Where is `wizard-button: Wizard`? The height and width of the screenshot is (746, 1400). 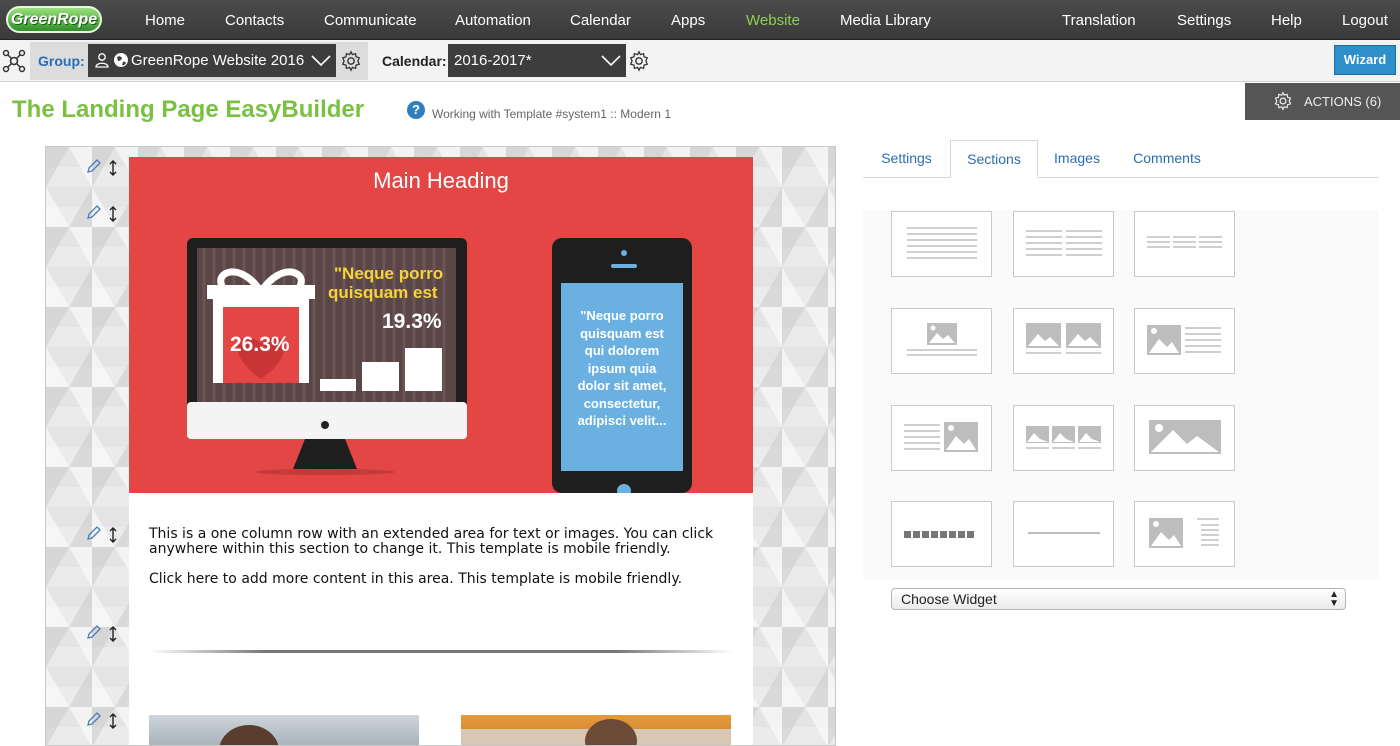 wizard-button: Wizard is located at coordinates (1365, 60).